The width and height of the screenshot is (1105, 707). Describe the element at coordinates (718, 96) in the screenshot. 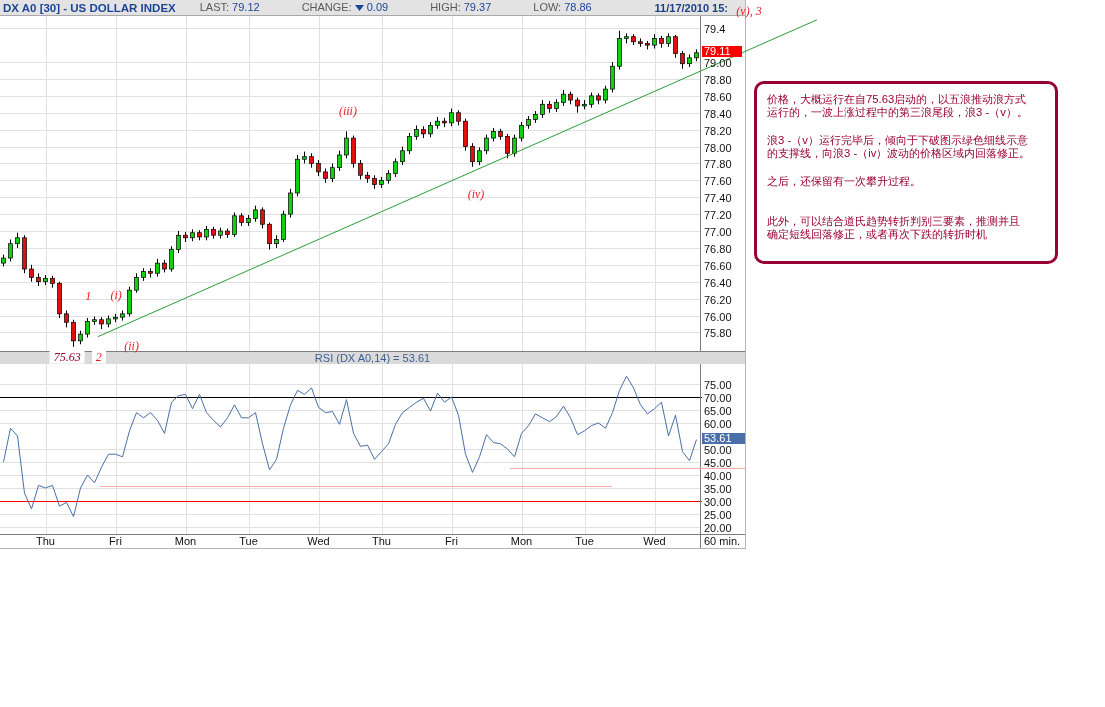

I see `axis-label: 78.60` at that location.